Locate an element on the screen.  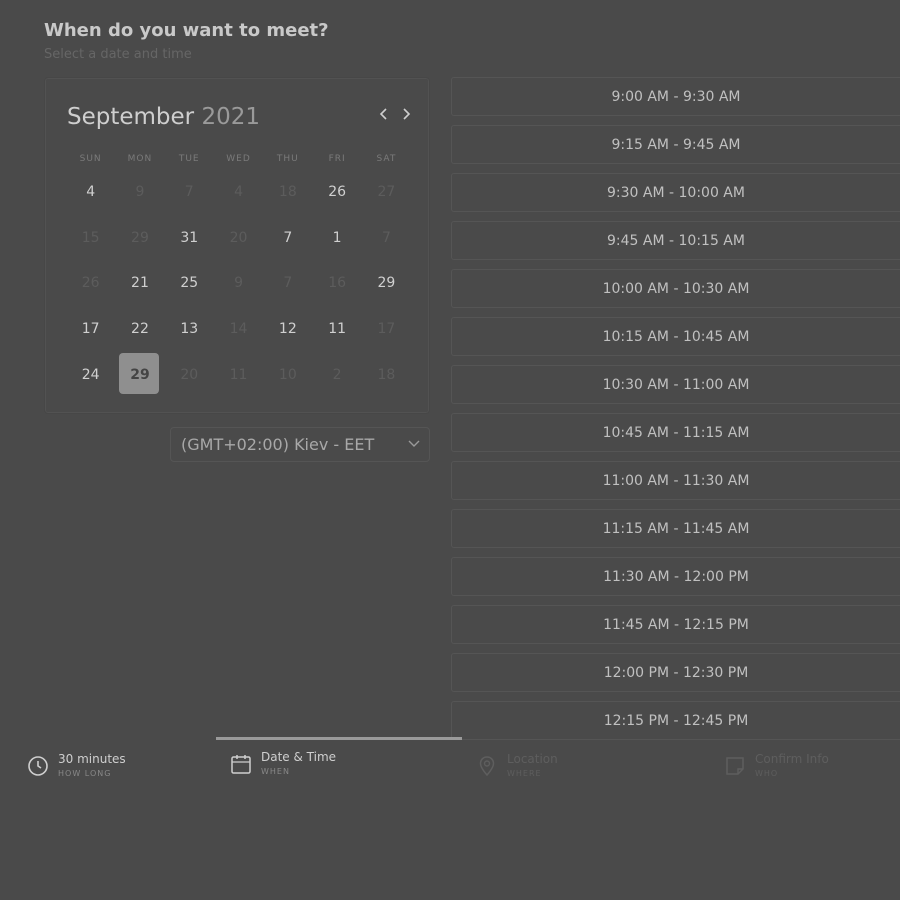
step-duration: 30 minutes HOW LONG is located at coordinates (76, 765).